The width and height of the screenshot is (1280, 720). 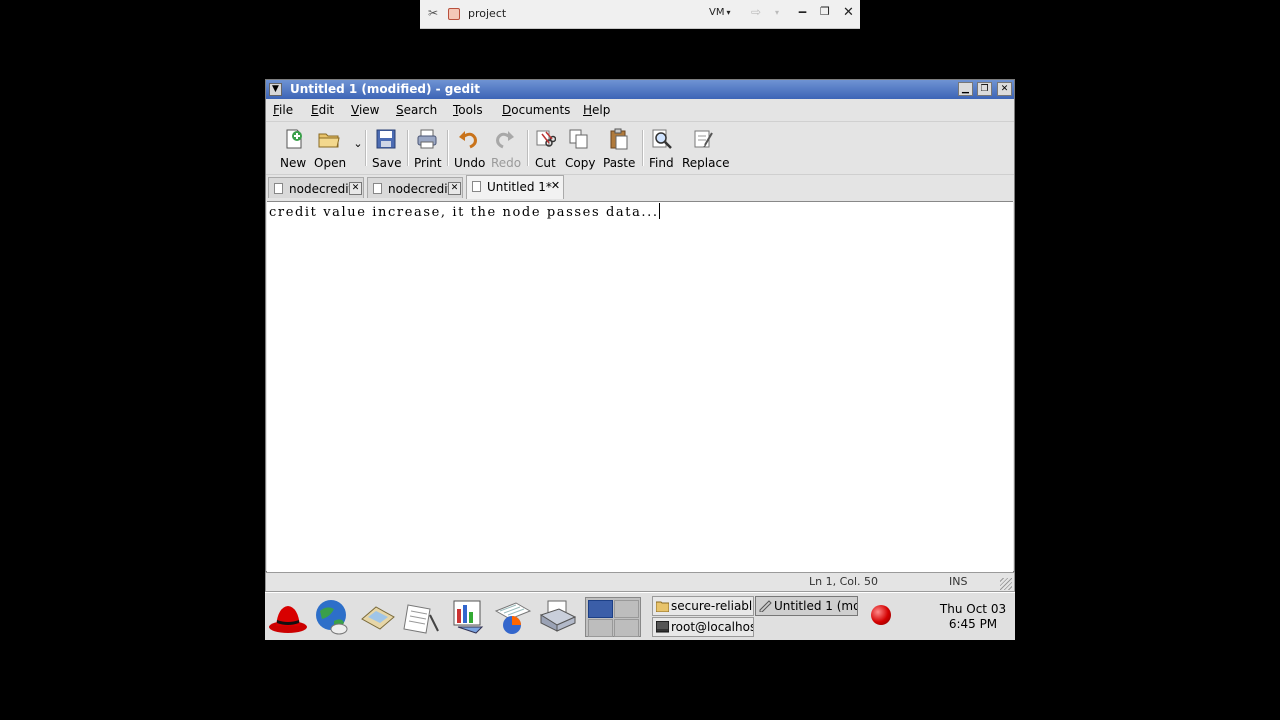 I want to click on paste-clipboard-icon, so click(x=619, y=139).